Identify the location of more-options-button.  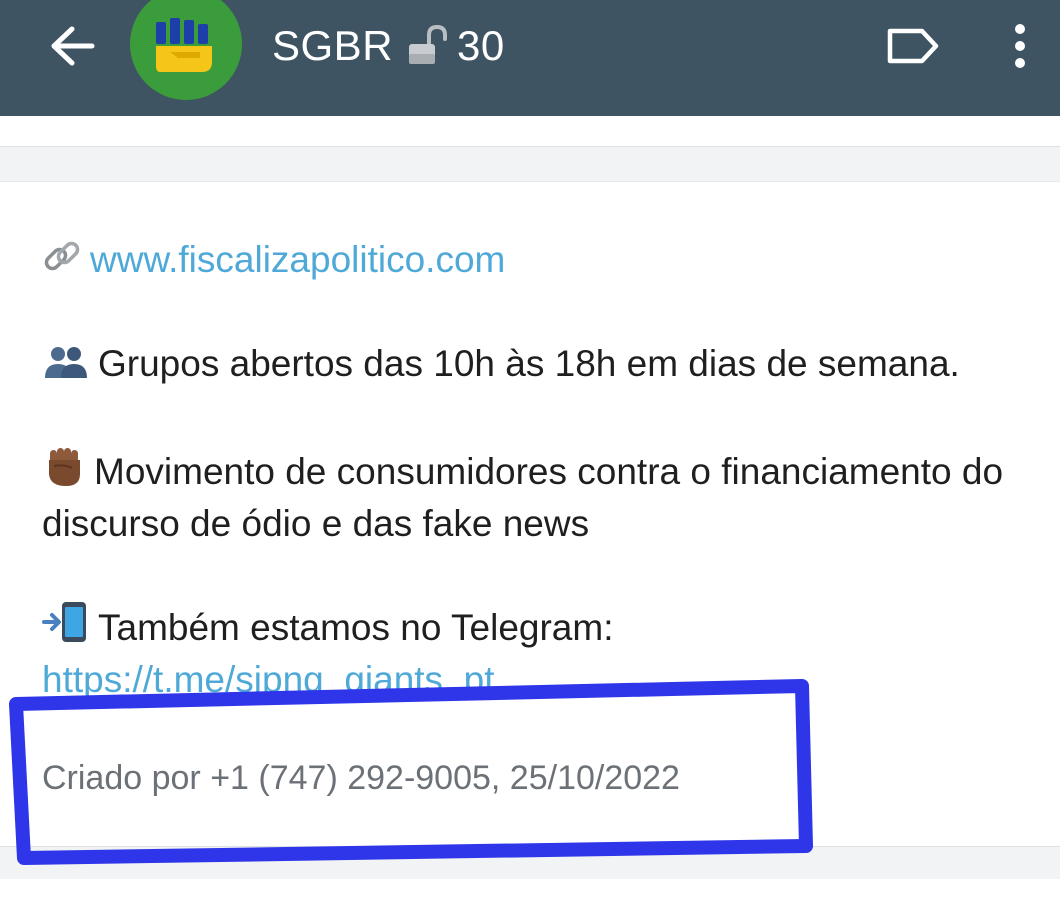
(1020, 46).